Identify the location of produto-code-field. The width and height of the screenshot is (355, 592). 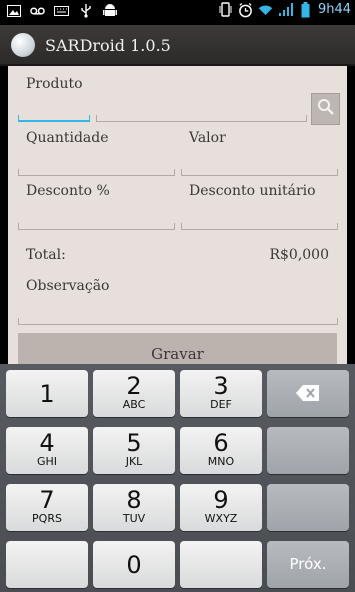
(54, 118).